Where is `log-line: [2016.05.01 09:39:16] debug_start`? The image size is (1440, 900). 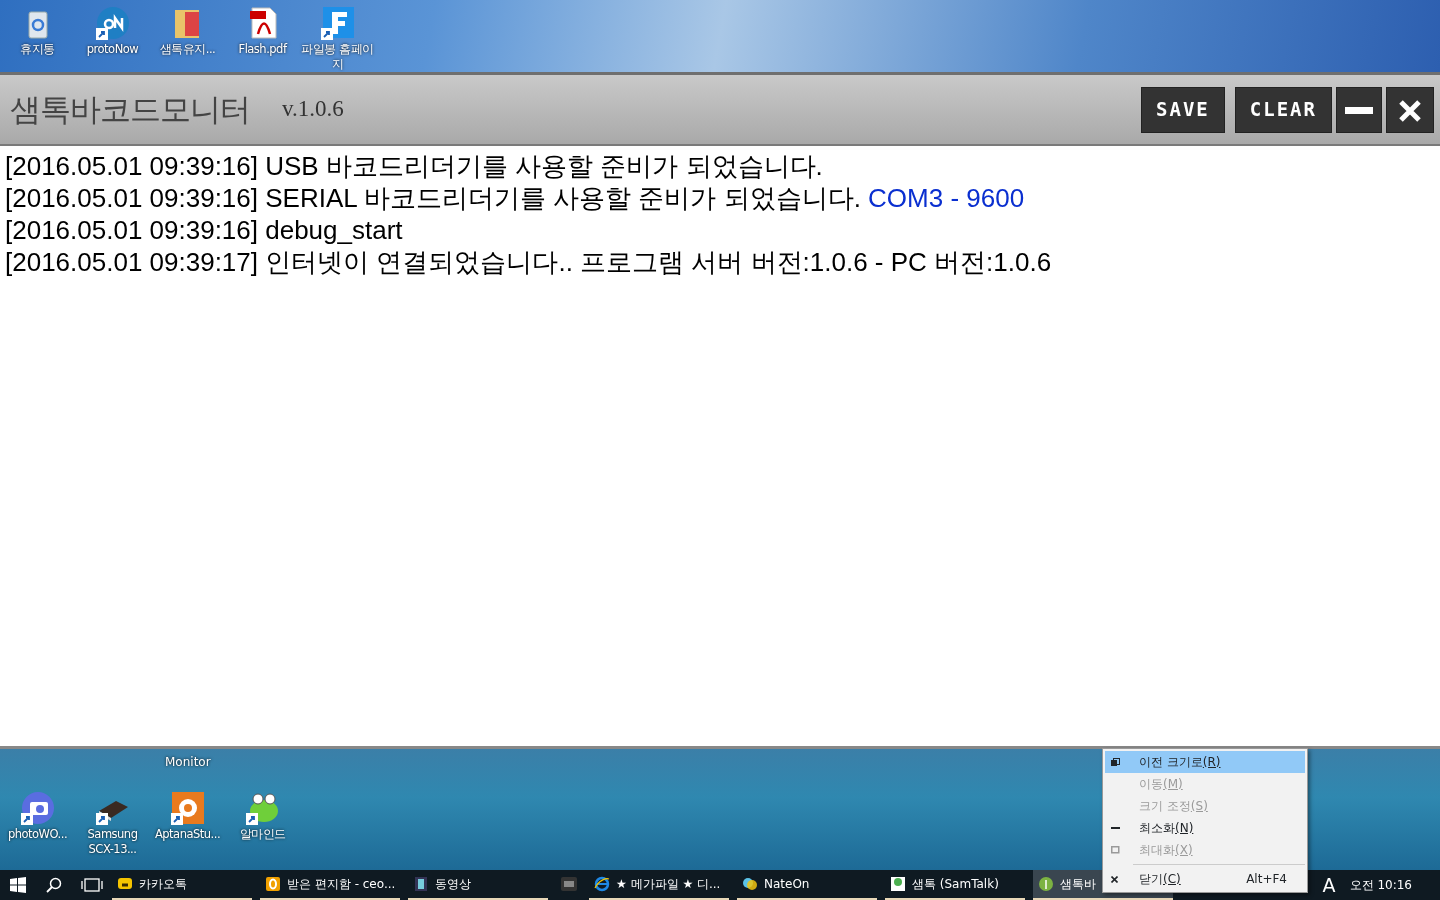
log-line: [2016.05.01 09:39:16] debug_start is located at coordinates (204, 230).